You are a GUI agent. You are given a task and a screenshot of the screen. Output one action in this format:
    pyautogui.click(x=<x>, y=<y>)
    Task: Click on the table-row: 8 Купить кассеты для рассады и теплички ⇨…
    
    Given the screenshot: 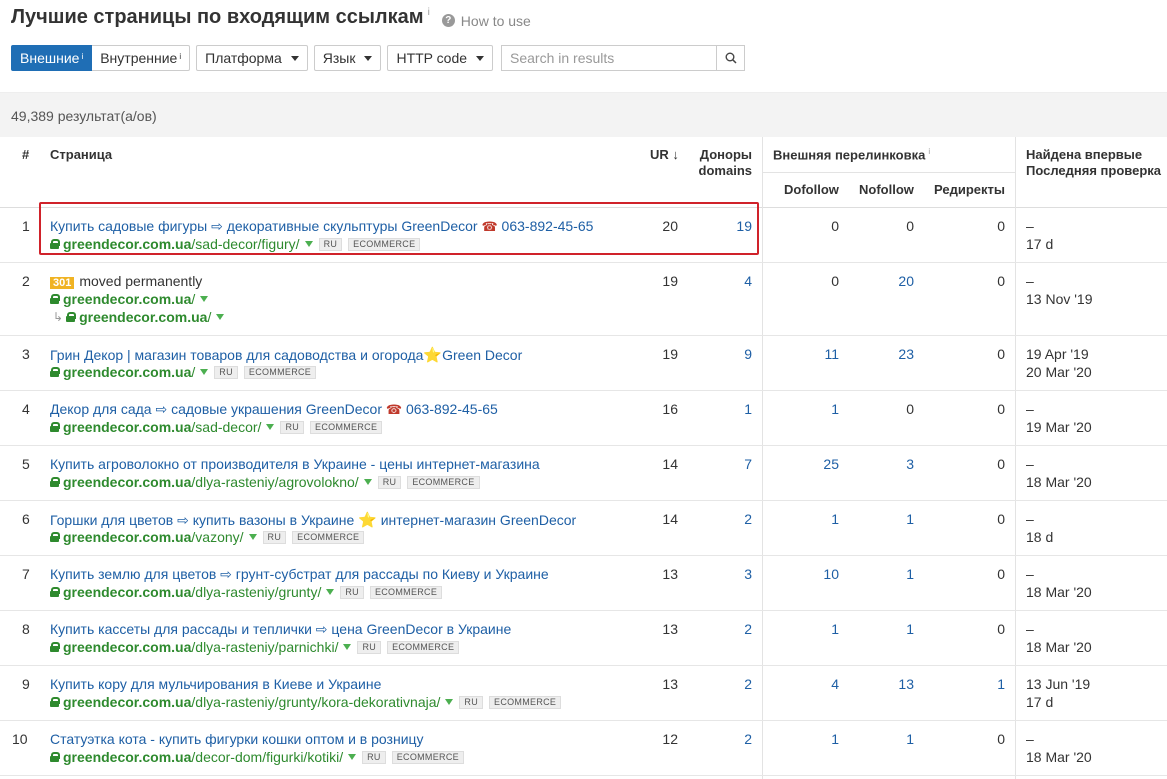 What is the action you would take?
    pyautogui.click(x=583, y=638)
    